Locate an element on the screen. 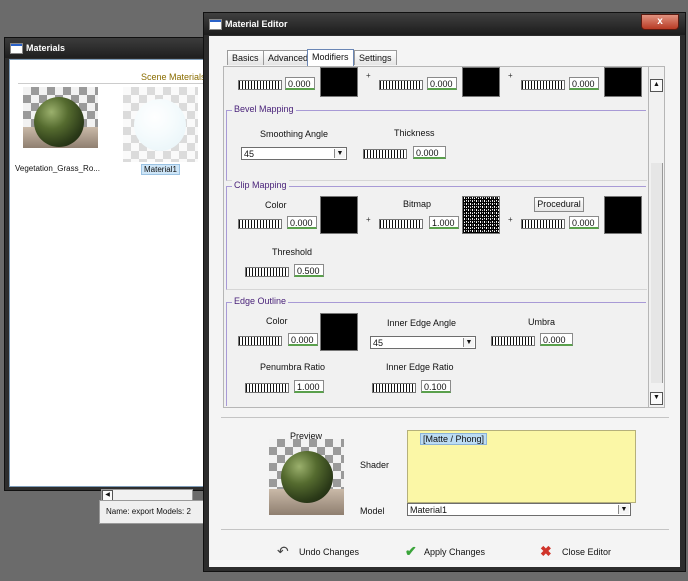  umbra-slider is located at coordinates (513, 341).